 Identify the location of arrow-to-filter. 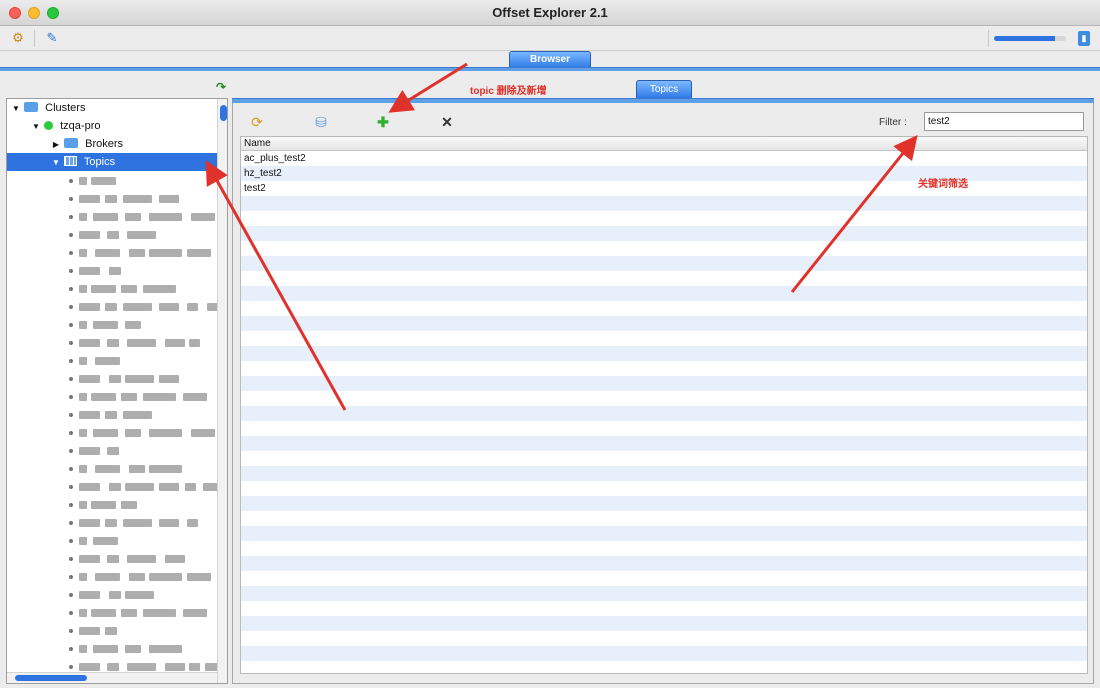
(854, 213).